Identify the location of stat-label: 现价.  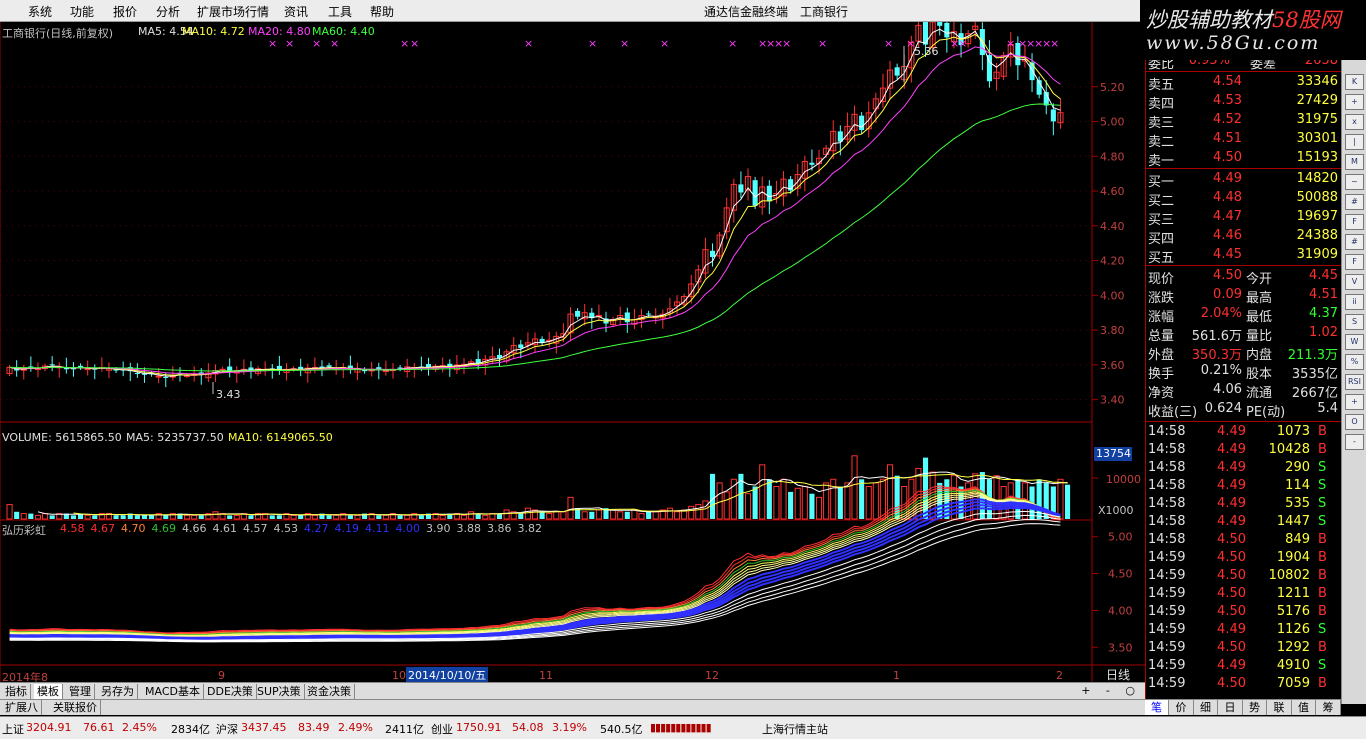
(1161, 279).